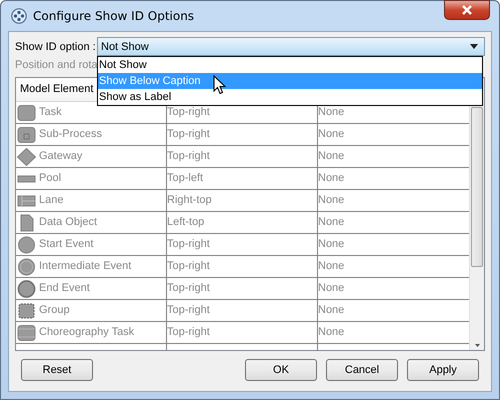  What do you see at coordinates (70, 134) in the screenshot?
I see `table-cell-text: Sub-Process` at bounding box center [70, 134].